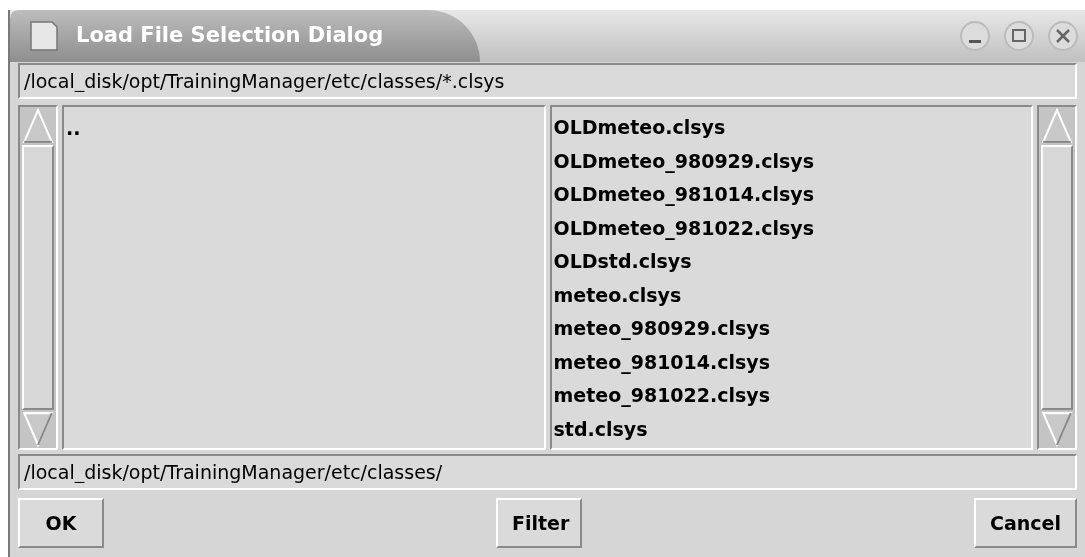 The width and height of the screenshot is (1085, 557). What do you see at coordinates (791, 128) in the screenshot?
I see `file-item: OLDmeteo.clsys` at bounding box center [791, 128].